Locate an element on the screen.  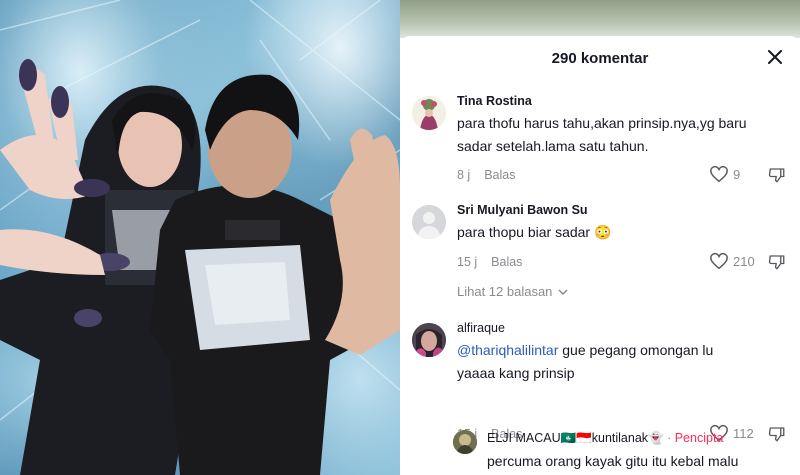
default-avatar-icon is located at coordinates (429, 222).